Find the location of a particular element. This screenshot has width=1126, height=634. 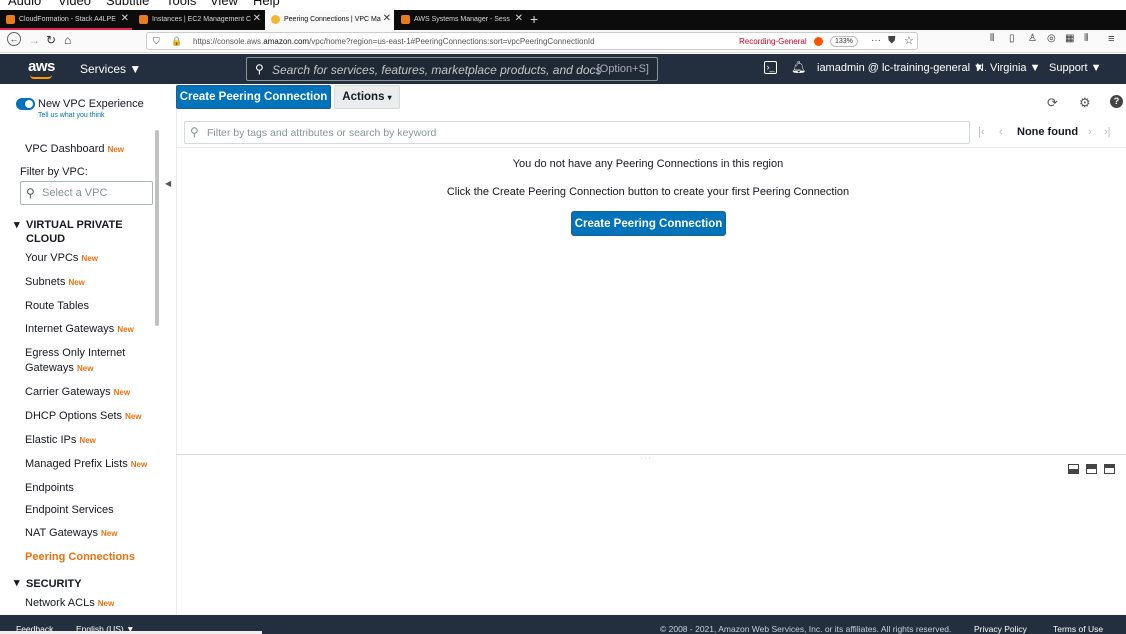

layout-split-icon is located at coordinates (1091, 469).